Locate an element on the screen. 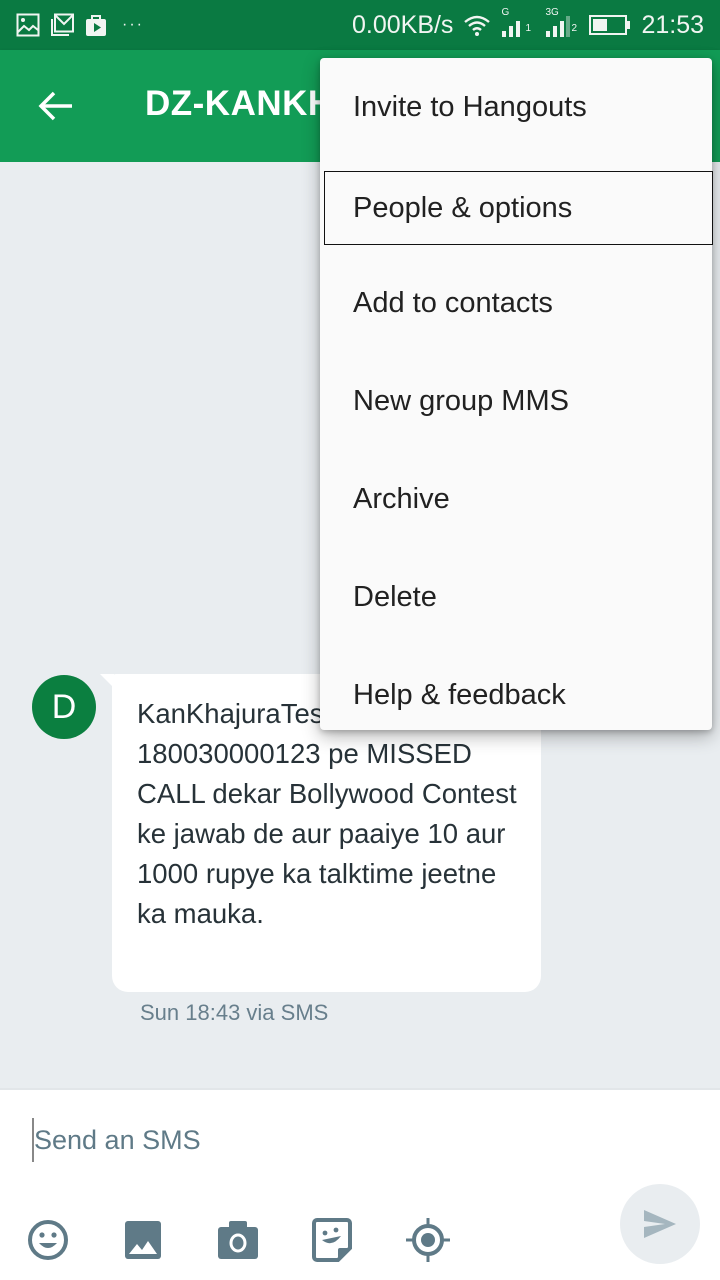  menu-item-label: Delete is located at coordinates (395, 596).